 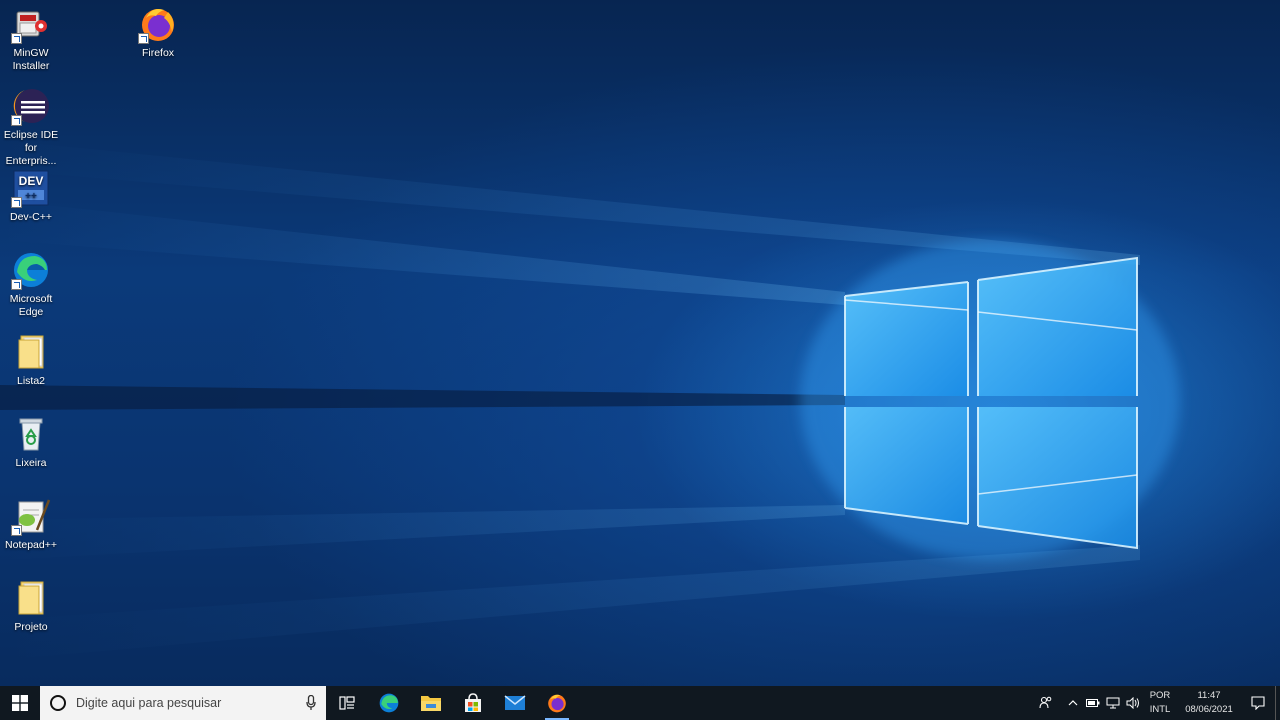 I want to click on desktop-icon-lixeira: Lixeira, so click(x=31, y=442).